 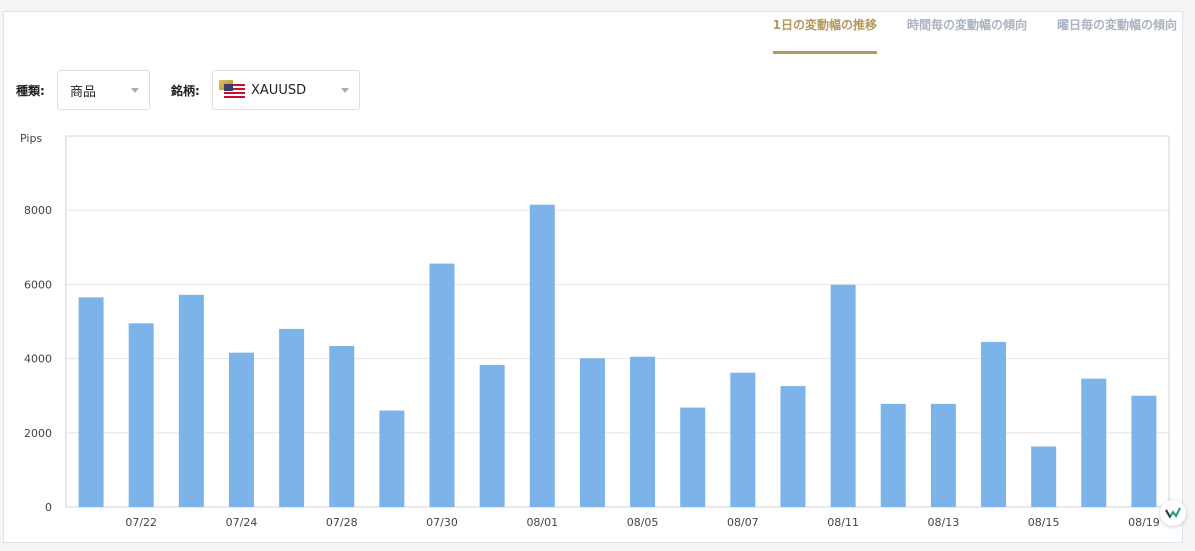 I want to click on bar-07/22, so click(x=141, y=415).